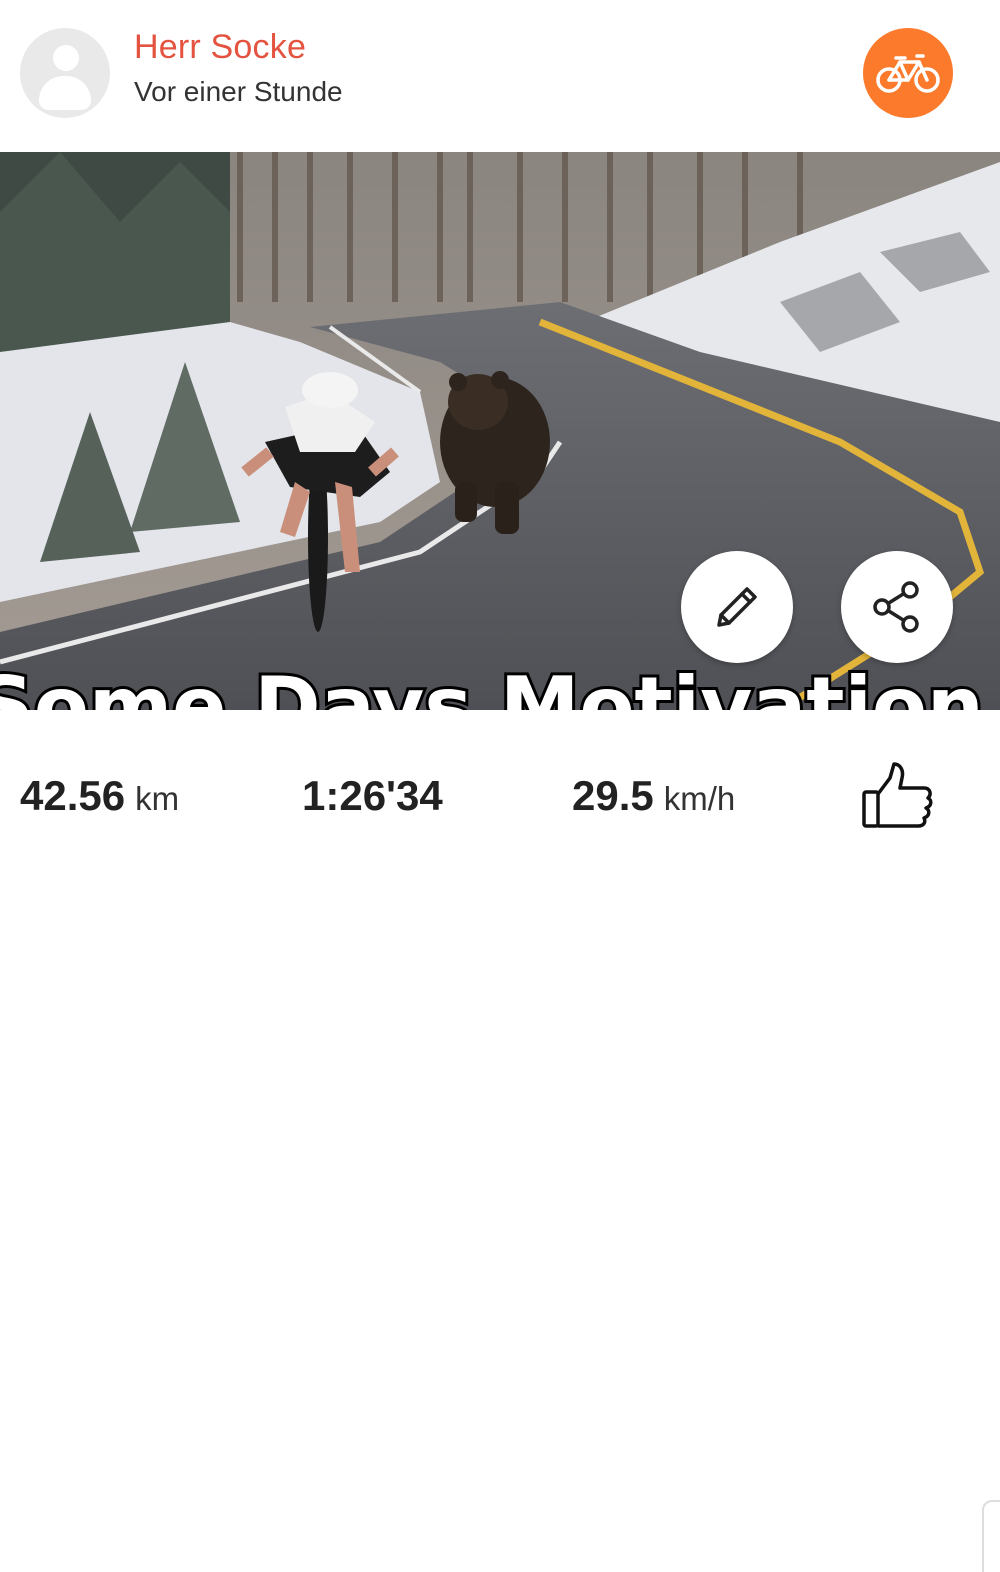 This screenshot has width=1000, height=1572. Describe the element at coordinates (65, 73) in the screenshot. I see `avatar` at that location.